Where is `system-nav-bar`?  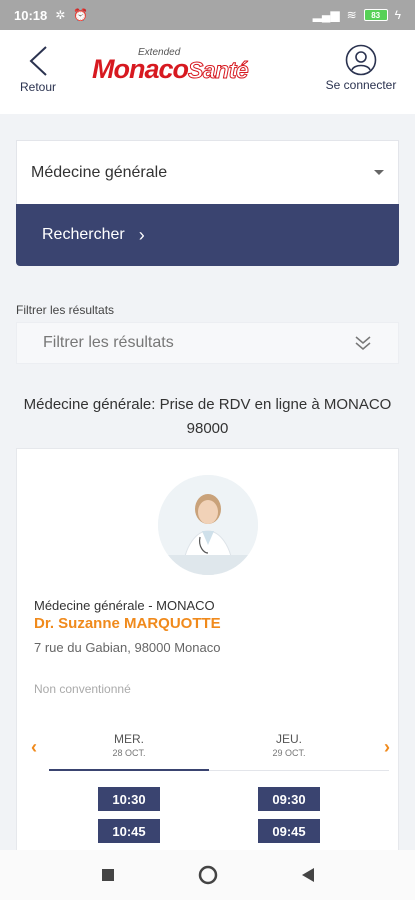 system-nav-bar is located at coordinates (207, 875).